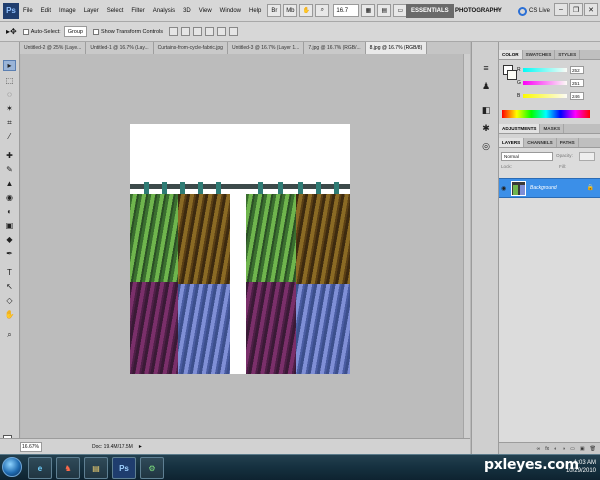 This screenshot has height=480, width=600. What do you see at coordinates (587, 156) in the screenshot?
I see `opacity-field` at bounding box center [587, 156].